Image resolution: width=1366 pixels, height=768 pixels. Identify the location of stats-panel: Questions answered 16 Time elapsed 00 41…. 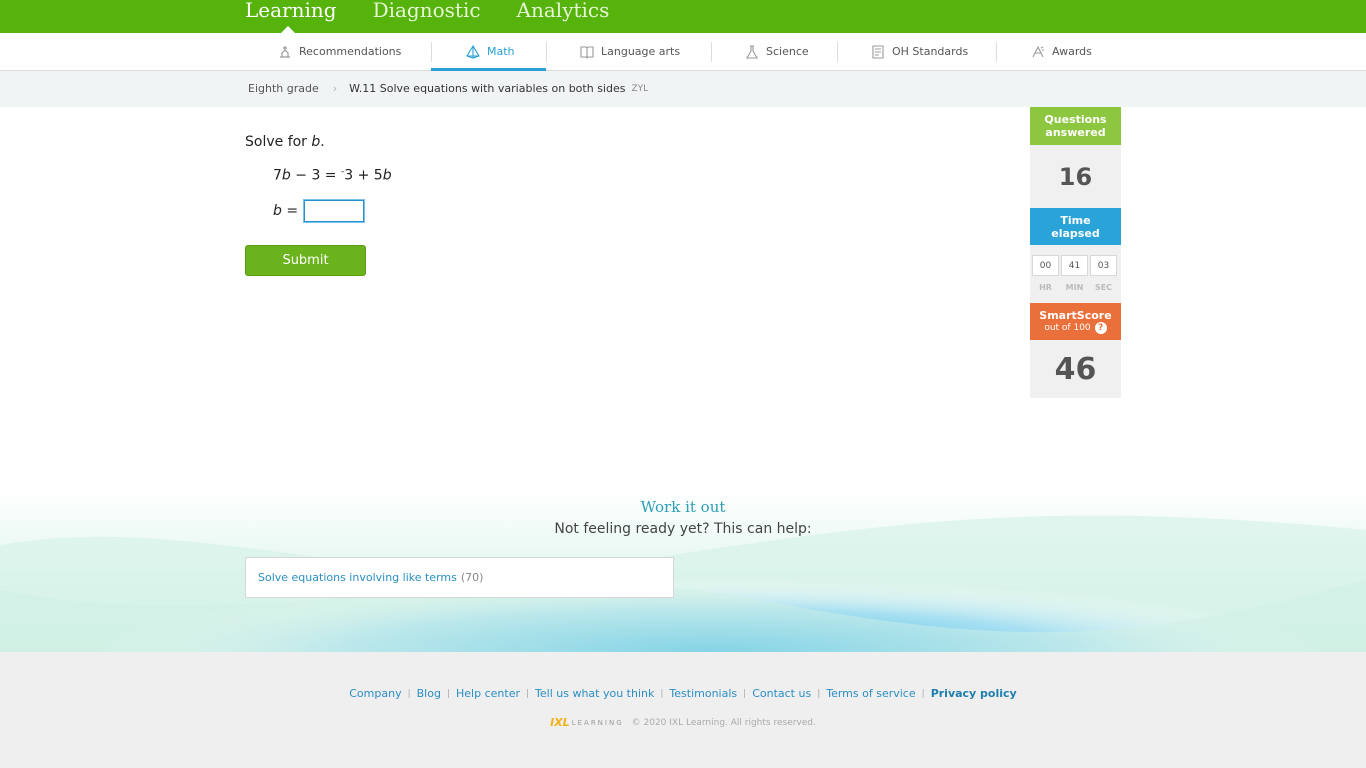
(1075, 252).